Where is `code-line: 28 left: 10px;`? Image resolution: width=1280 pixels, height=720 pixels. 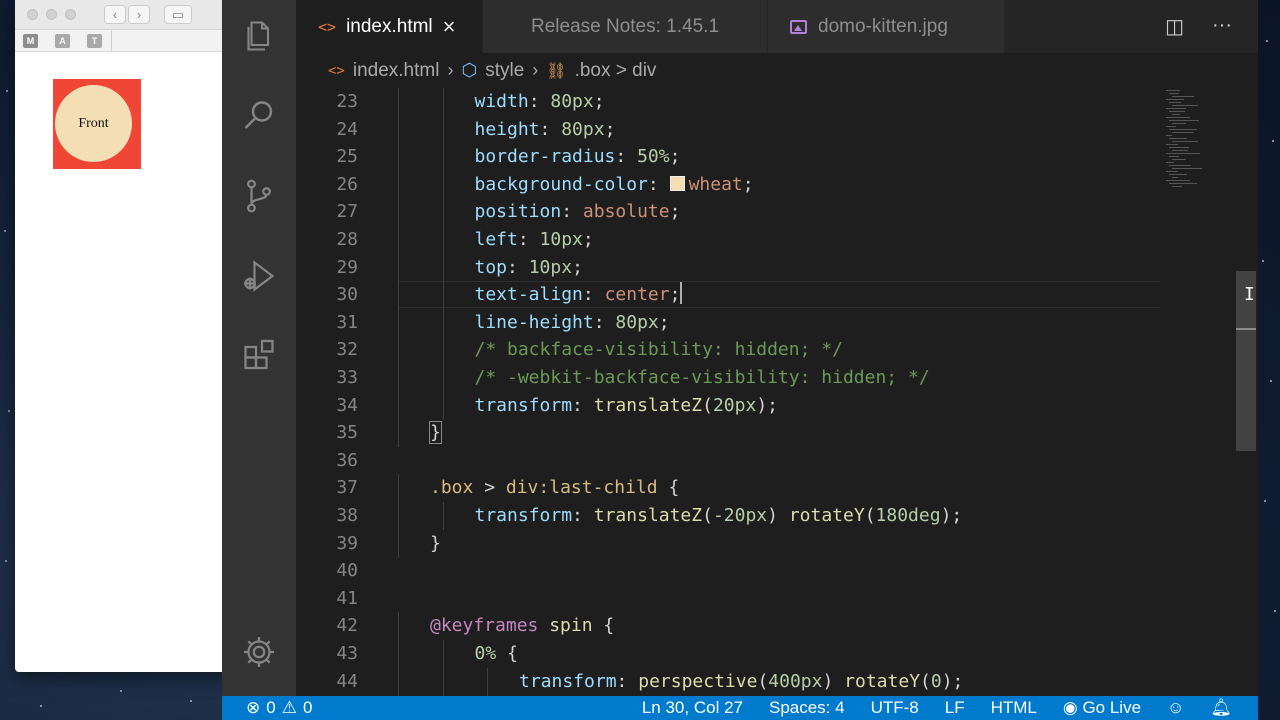 code-line: 28 left: 10px; is located at coordinates (766, 240).